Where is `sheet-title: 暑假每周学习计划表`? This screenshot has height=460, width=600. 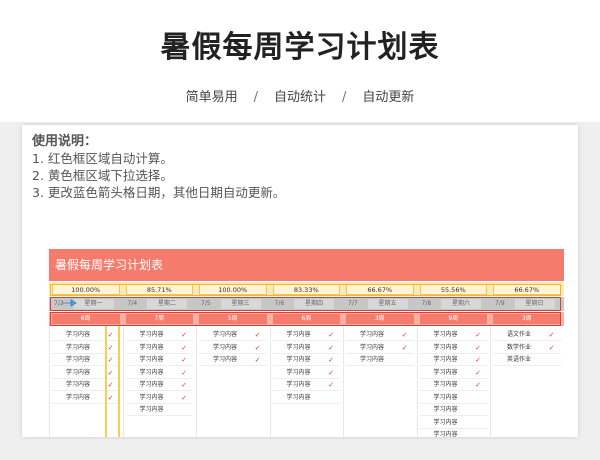
sheet-title: 暑假每周学习计划表 is located at coordinates (109, 265).